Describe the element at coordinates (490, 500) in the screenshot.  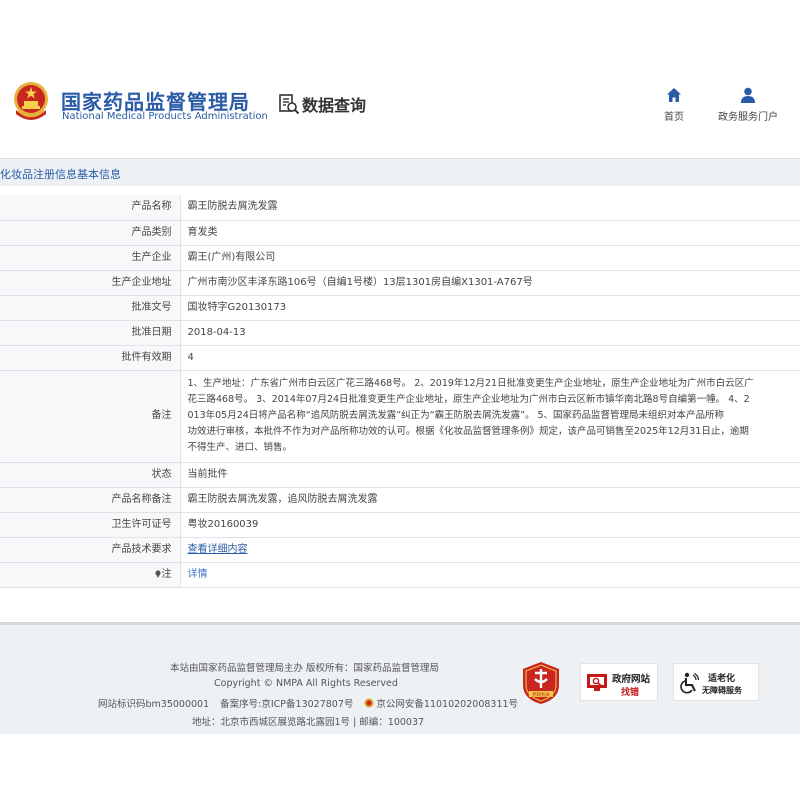
I see `name-remarks-value: 霸王防脱去屑洗发露，追风防脱去屑洗发露` at that location.